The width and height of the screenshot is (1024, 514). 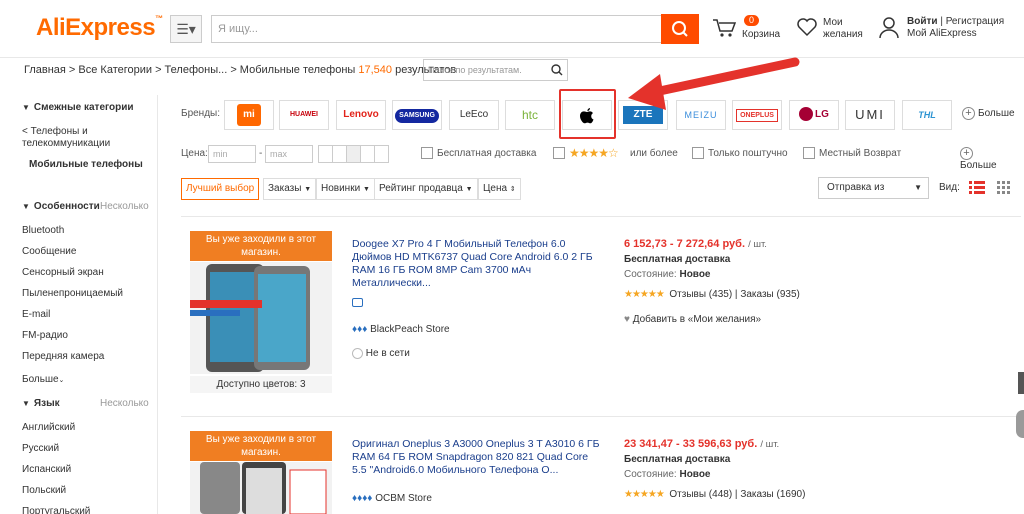 What do you see at coordinates (870, 115) in the screenshot?
I see `brand-umi: UMI` at bounding box center [870, 115].